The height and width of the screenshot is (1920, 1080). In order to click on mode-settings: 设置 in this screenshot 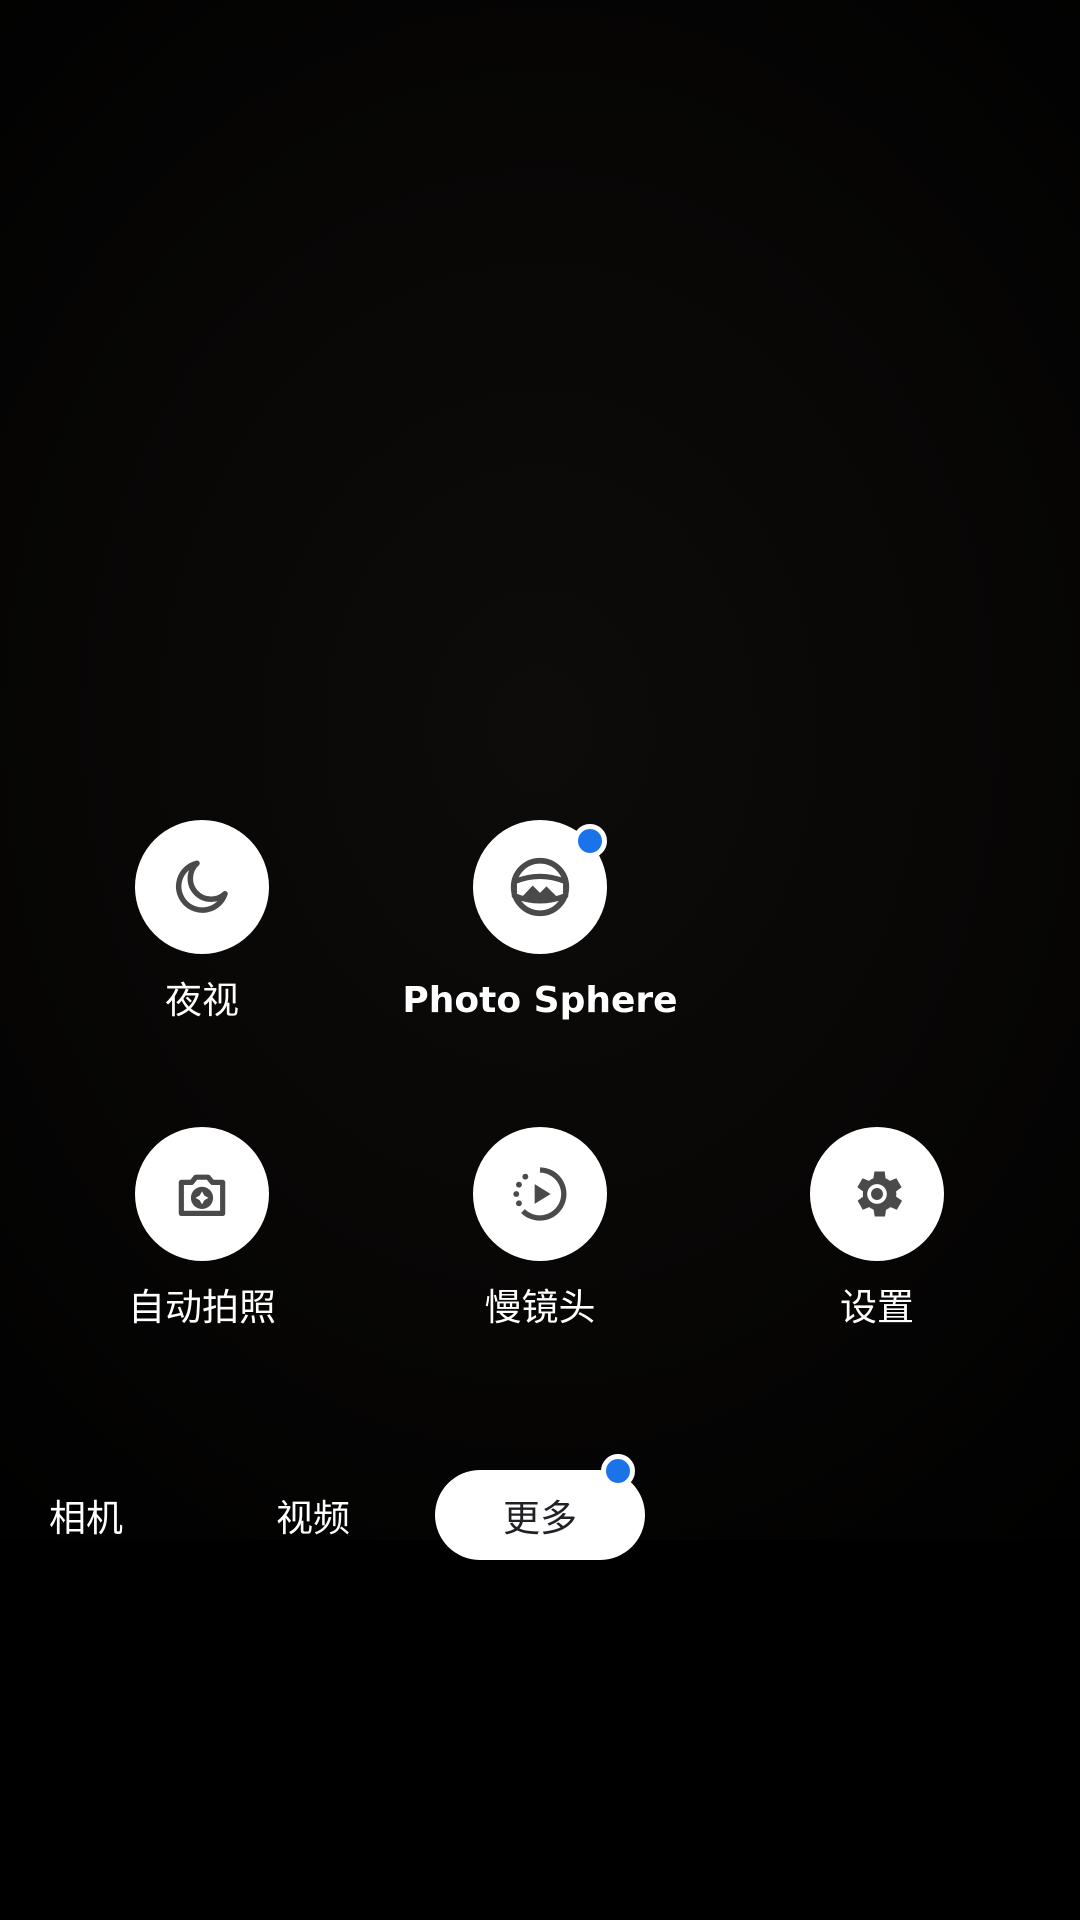, I will do `click(877, 1229)`.